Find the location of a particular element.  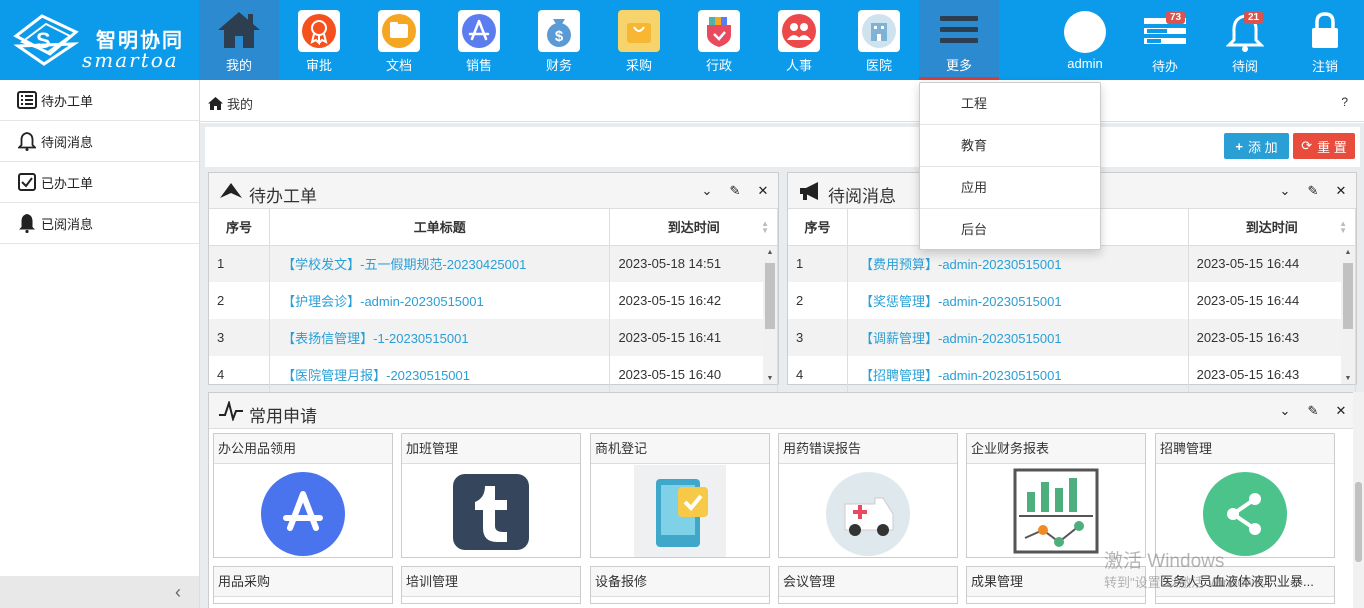

menu-item-apps: 应用 is located at coordinates (1010, 188).